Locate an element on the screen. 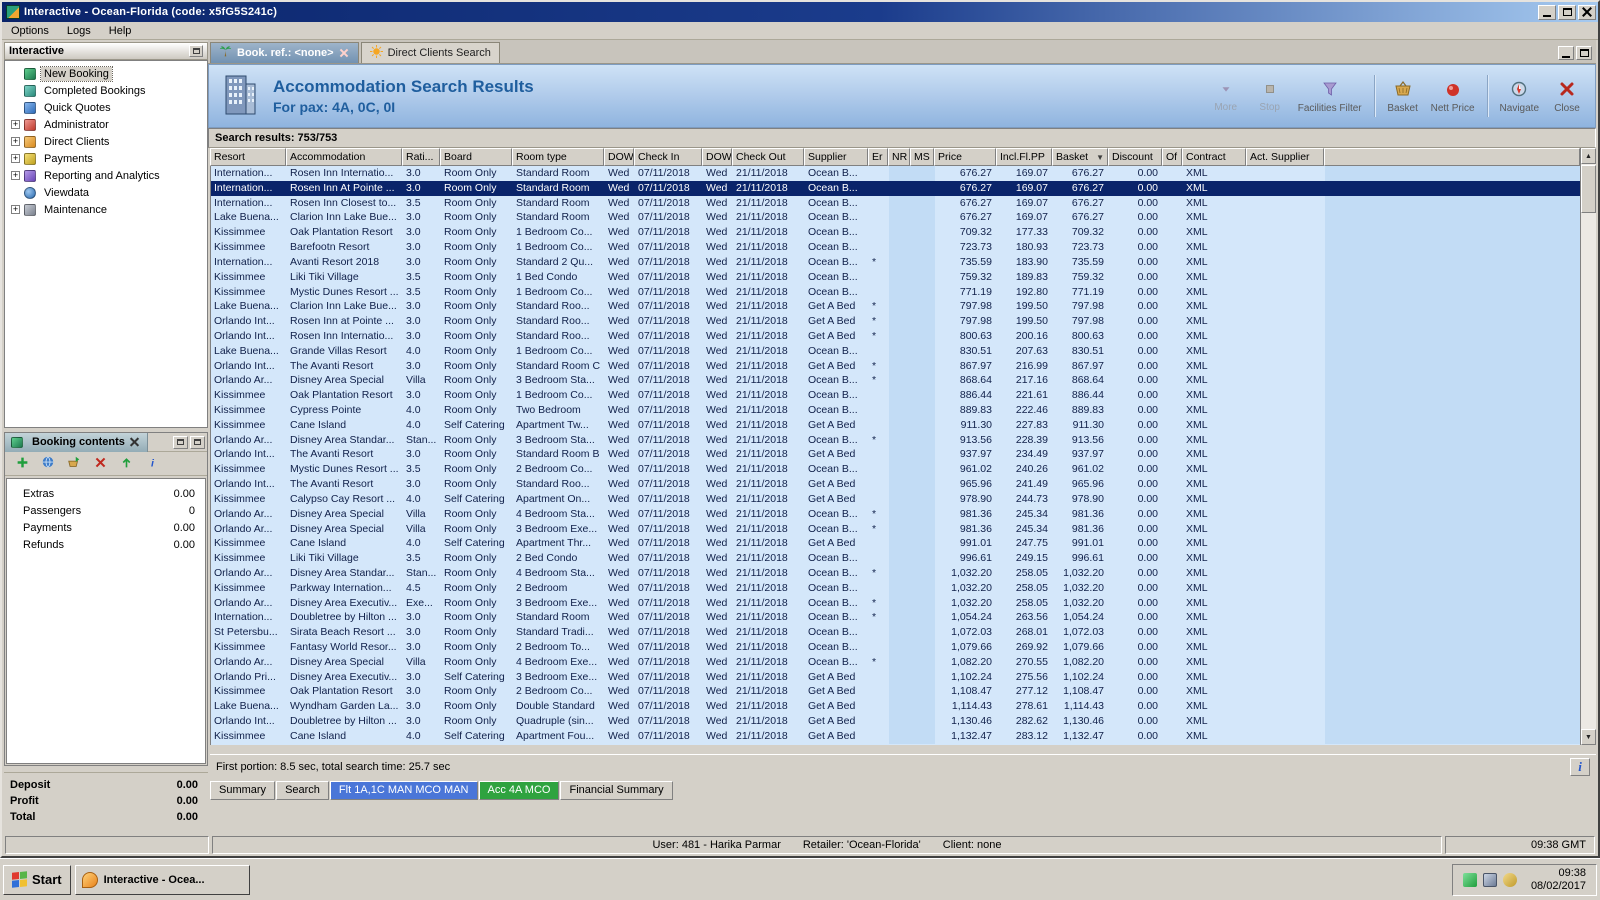 This screenshot has height=900, width=1600. column-header-dow: DOW is located at coordinates (619, 157).